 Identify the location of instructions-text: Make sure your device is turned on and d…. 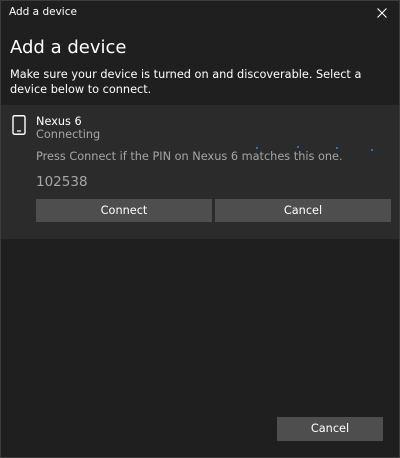
(186, 82).